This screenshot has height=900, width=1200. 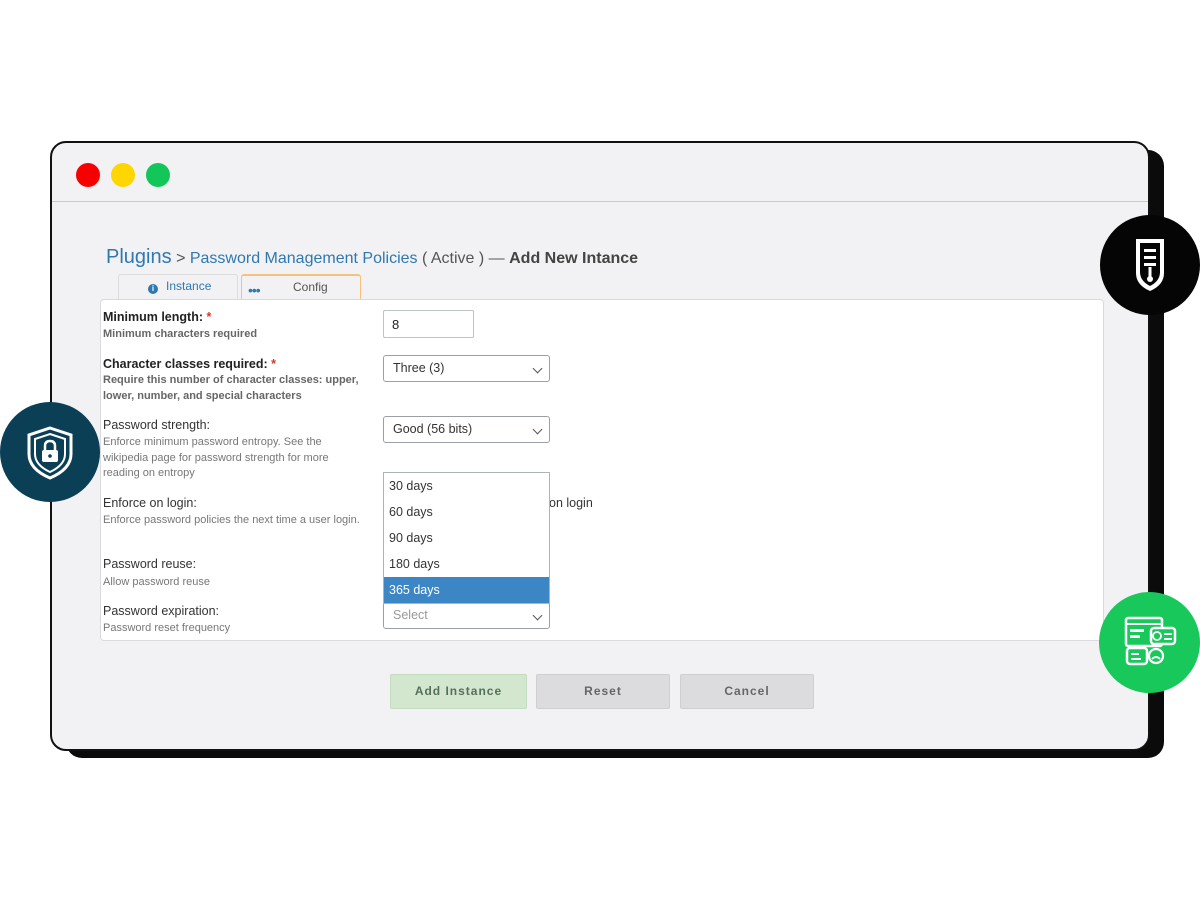 What do you see at coordinates (189, 286) in the screenshot?
I see `tab-instance-label: Instance` at bounding box center [189, 286].